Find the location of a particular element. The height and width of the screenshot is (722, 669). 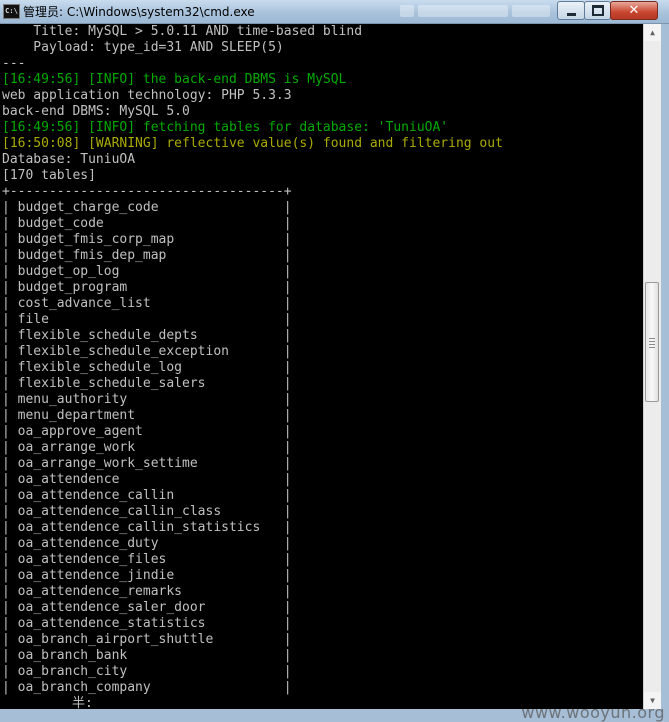

console-line: | oa_attendence_callin_statistics | is located at coordinates (147, 527).